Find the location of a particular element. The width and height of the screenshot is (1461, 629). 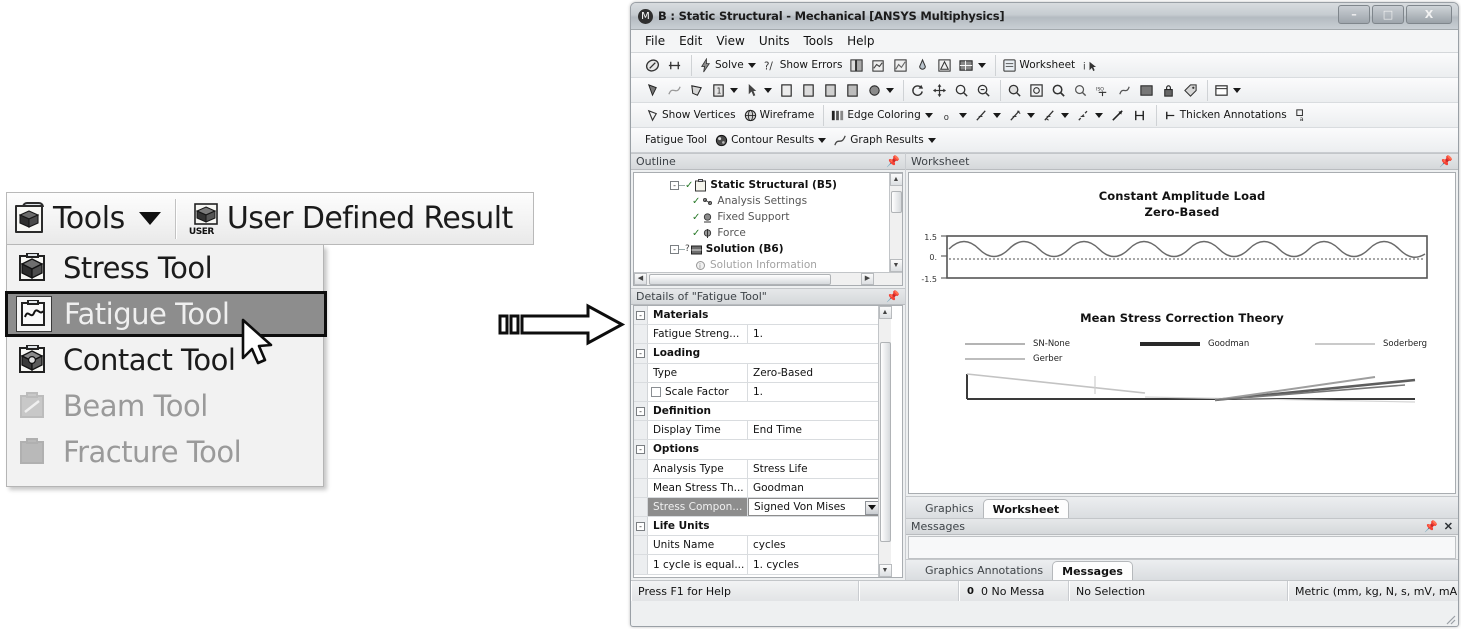

details-section-definition: - Definition is located at coordinates (758, 411).